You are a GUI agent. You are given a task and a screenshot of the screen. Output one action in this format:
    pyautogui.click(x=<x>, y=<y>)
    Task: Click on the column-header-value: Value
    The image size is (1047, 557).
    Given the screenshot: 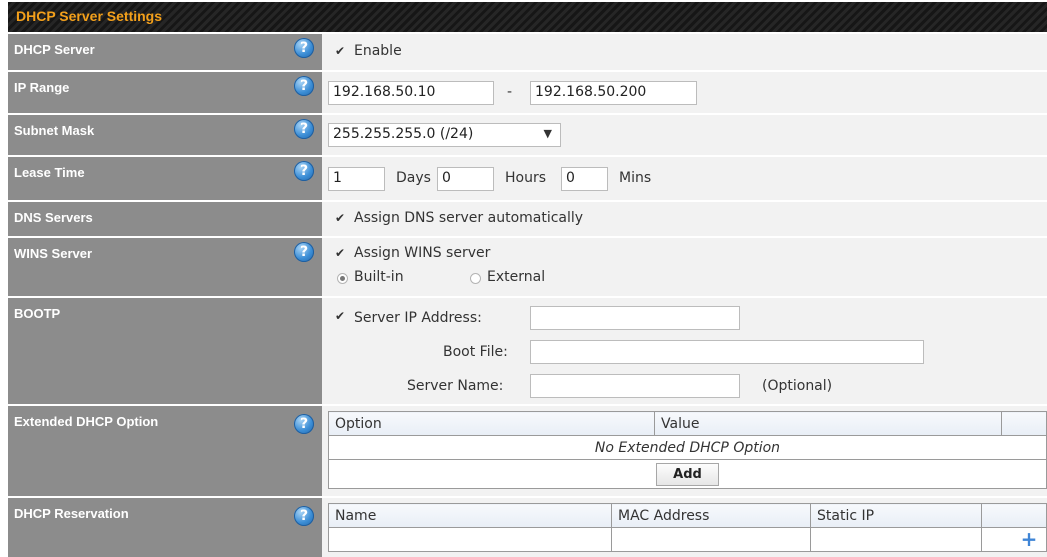 What is the action you would take?
    pyautogui.click(x=828, y=423)
    